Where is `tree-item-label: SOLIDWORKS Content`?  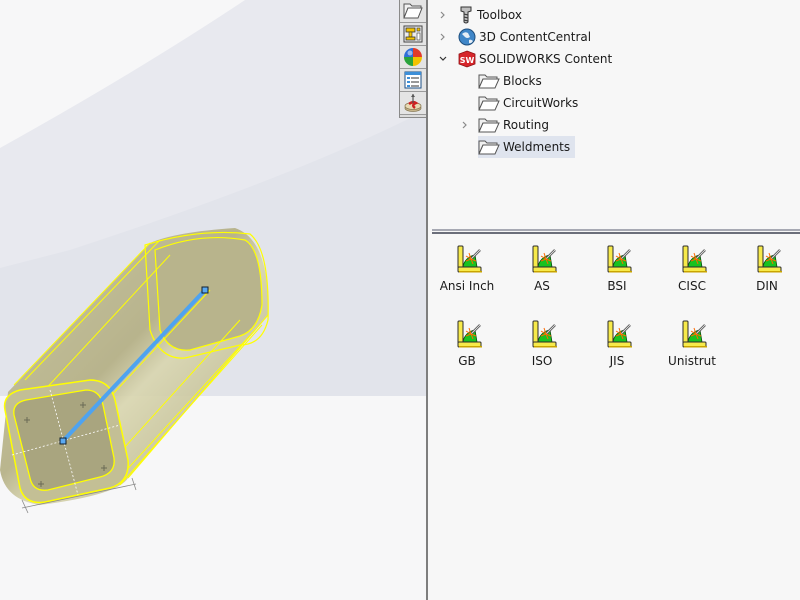 tree-item-label: SOLIDWORKS Content is located at coordinates (546, 59).